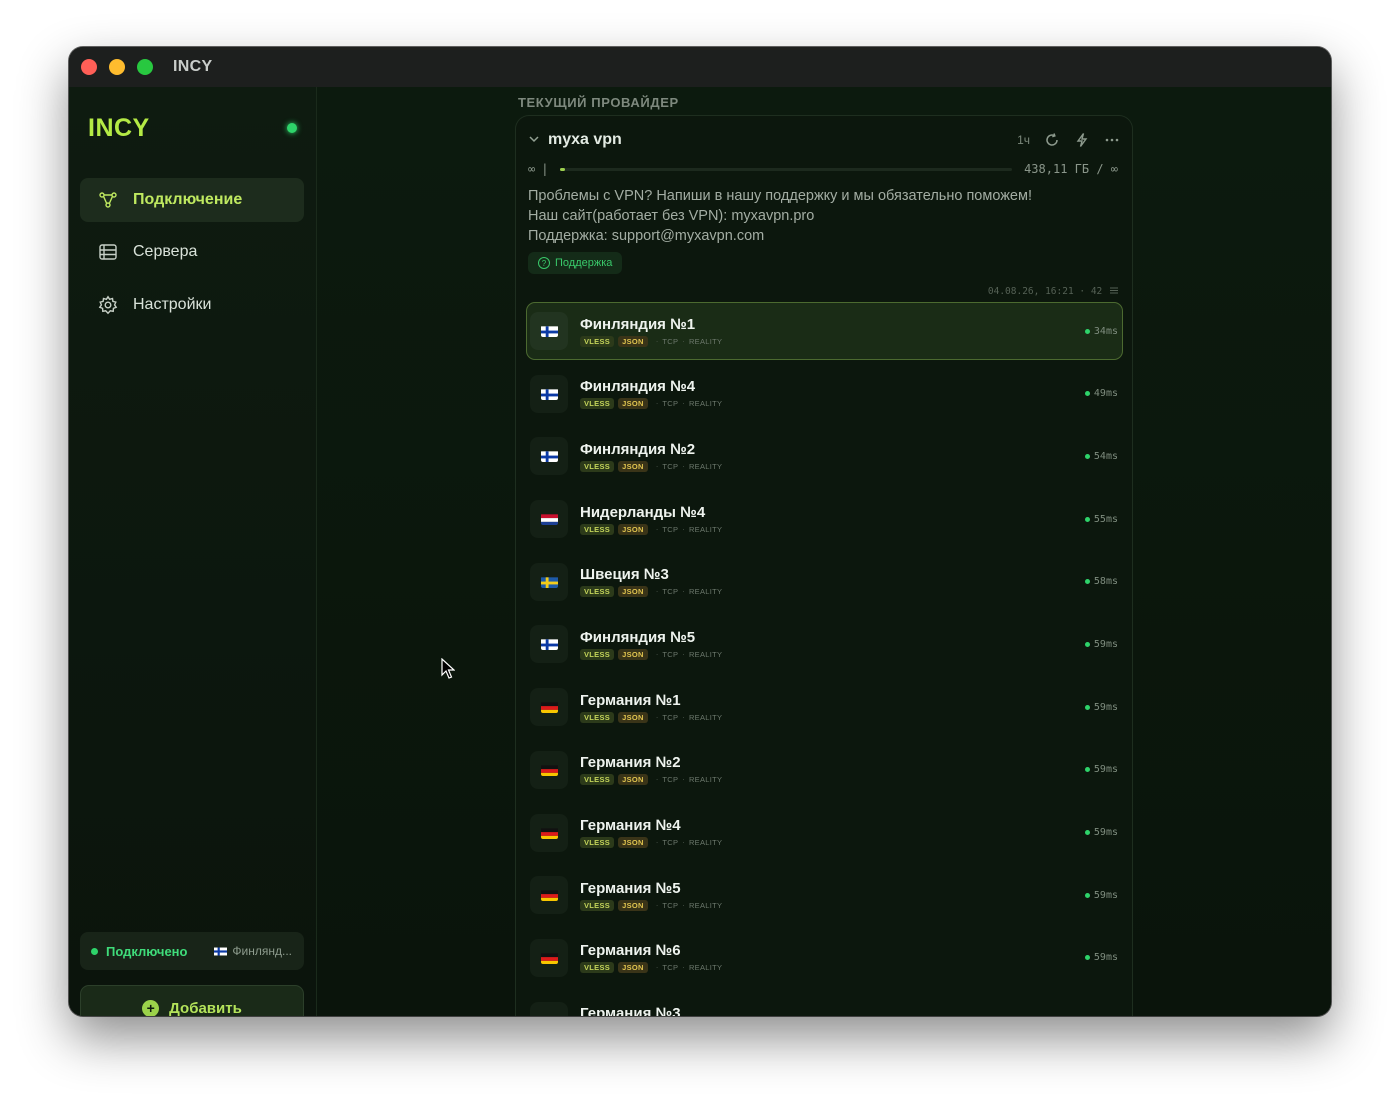 This screenshot has height=1108, width=1400. What do you see at coordinates (117, 67) in the screenshot?
I see `minimize-window-button` at bounding box center [117, 67].